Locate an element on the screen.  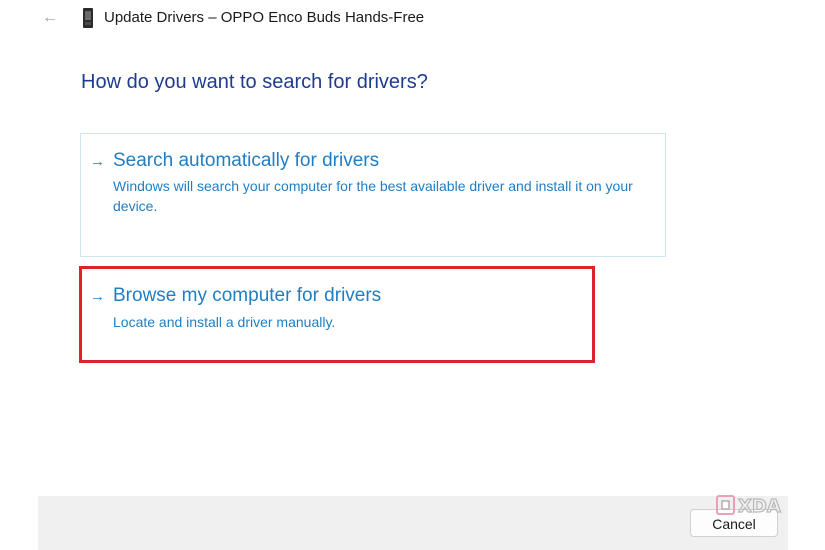
device-icon is located at coordinates (88, 18).